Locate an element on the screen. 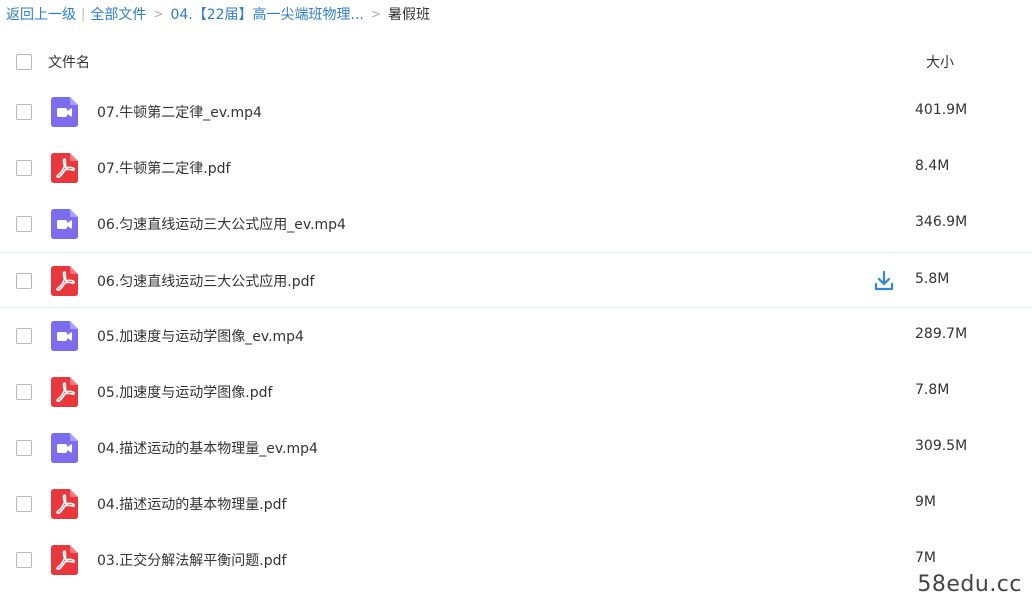  file-size: 289.7M is located at coordinates (941, 334).